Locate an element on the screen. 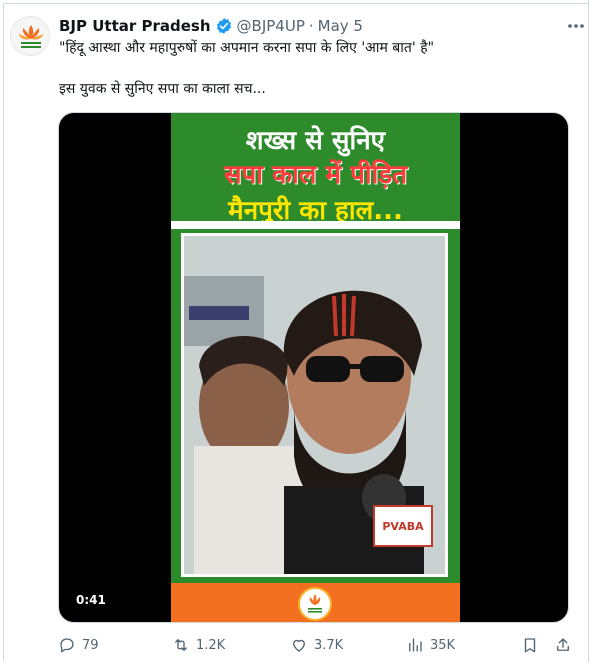 Image resolution: width=612 pixels, height=662 pixels. more-options-icon is located at coordinates (576, 26).